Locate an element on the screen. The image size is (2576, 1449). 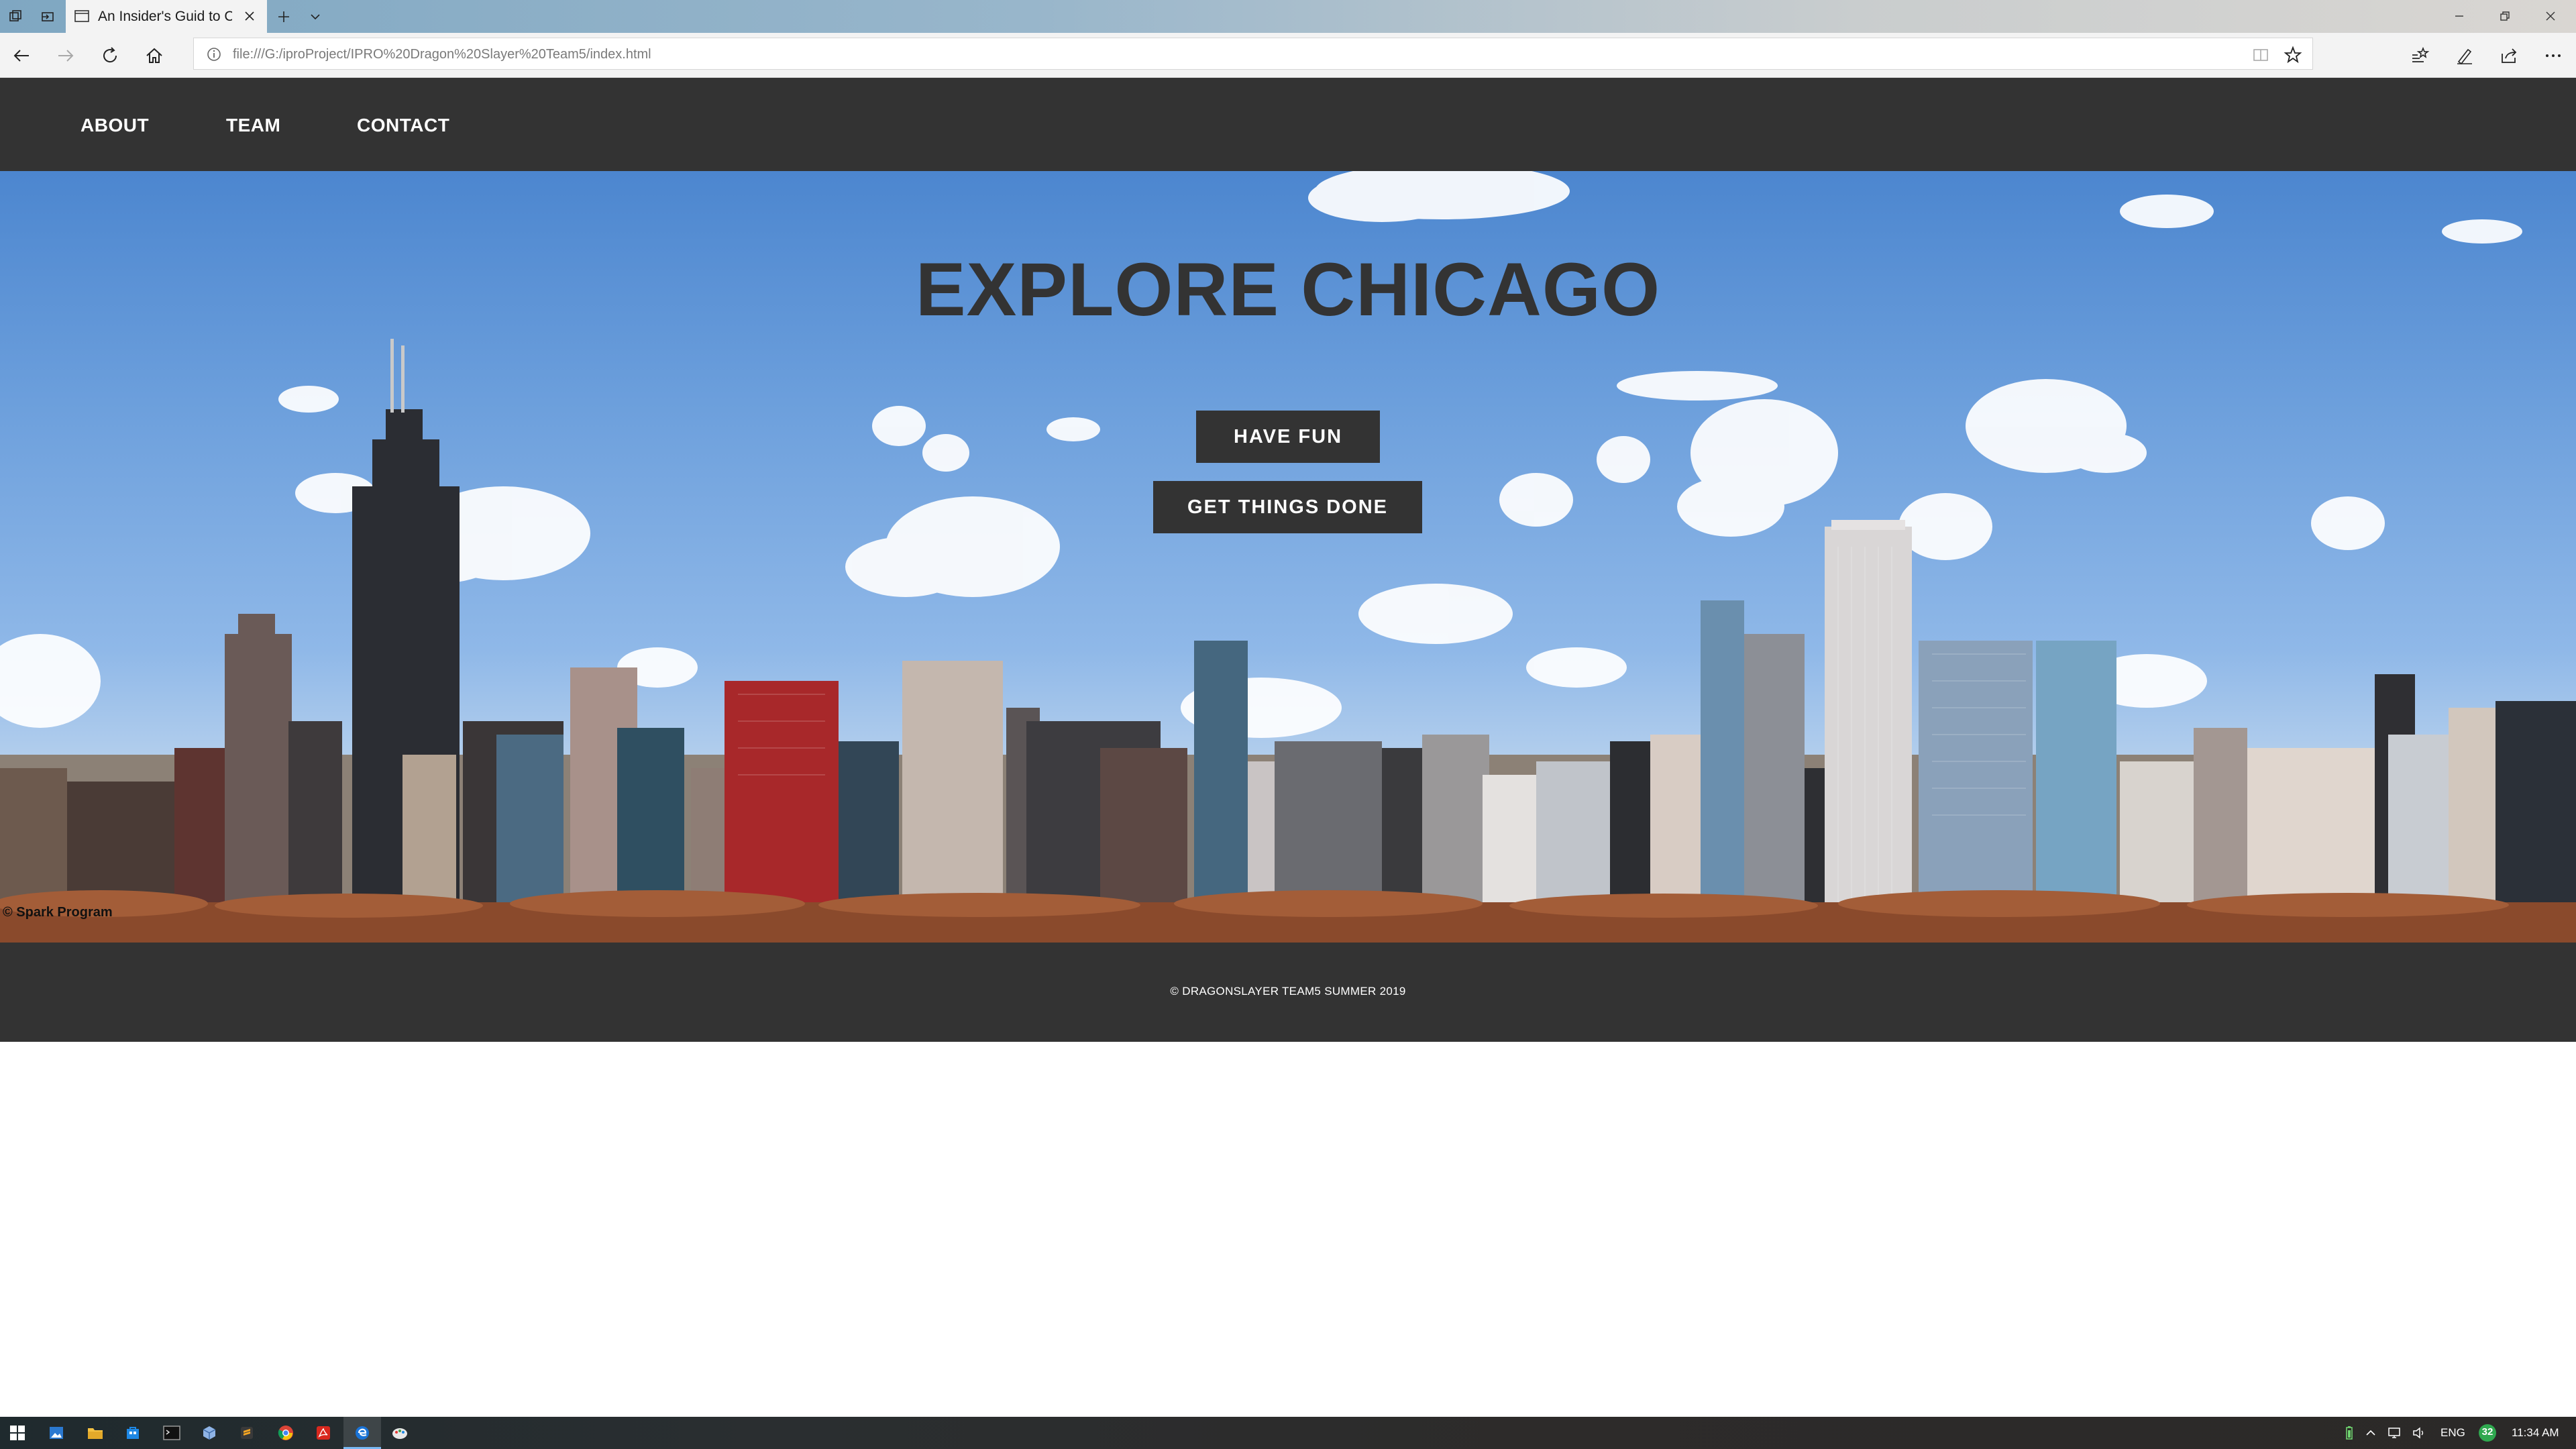
new-tab-icon is located at coordinates (284, 17).